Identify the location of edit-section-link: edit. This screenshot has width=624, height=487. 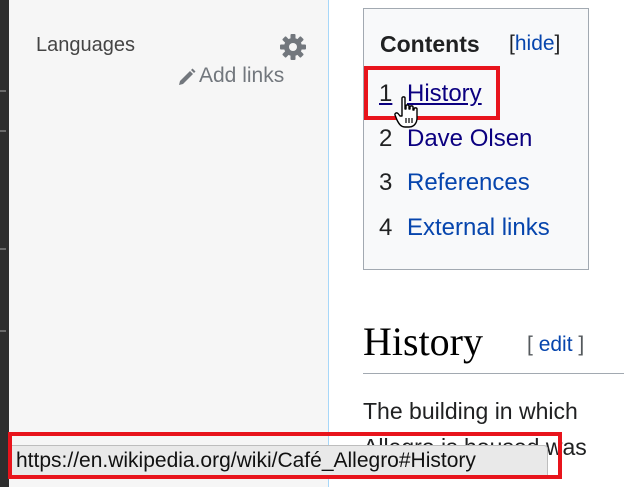
(556, 344).